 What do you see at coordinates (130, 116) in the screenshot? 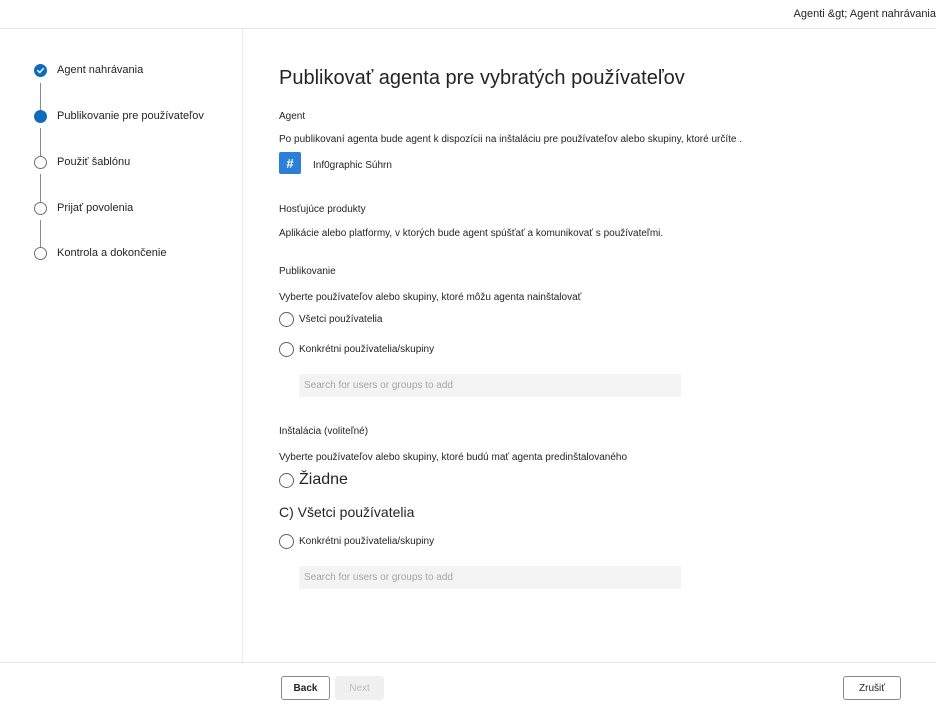
I see `step-label: Publikovanie pre používateľov` at bounding box center [130, 116].